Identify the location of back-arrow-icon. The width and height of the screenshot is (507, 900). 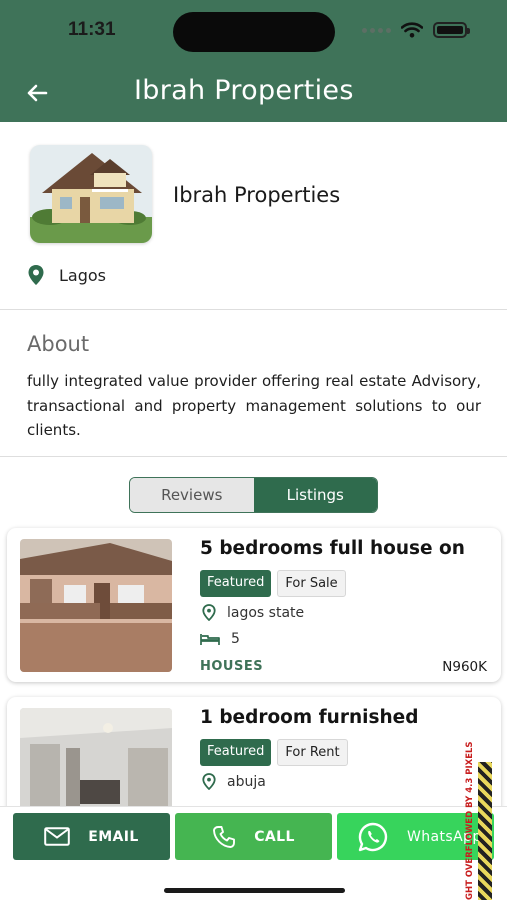
(37, 93).